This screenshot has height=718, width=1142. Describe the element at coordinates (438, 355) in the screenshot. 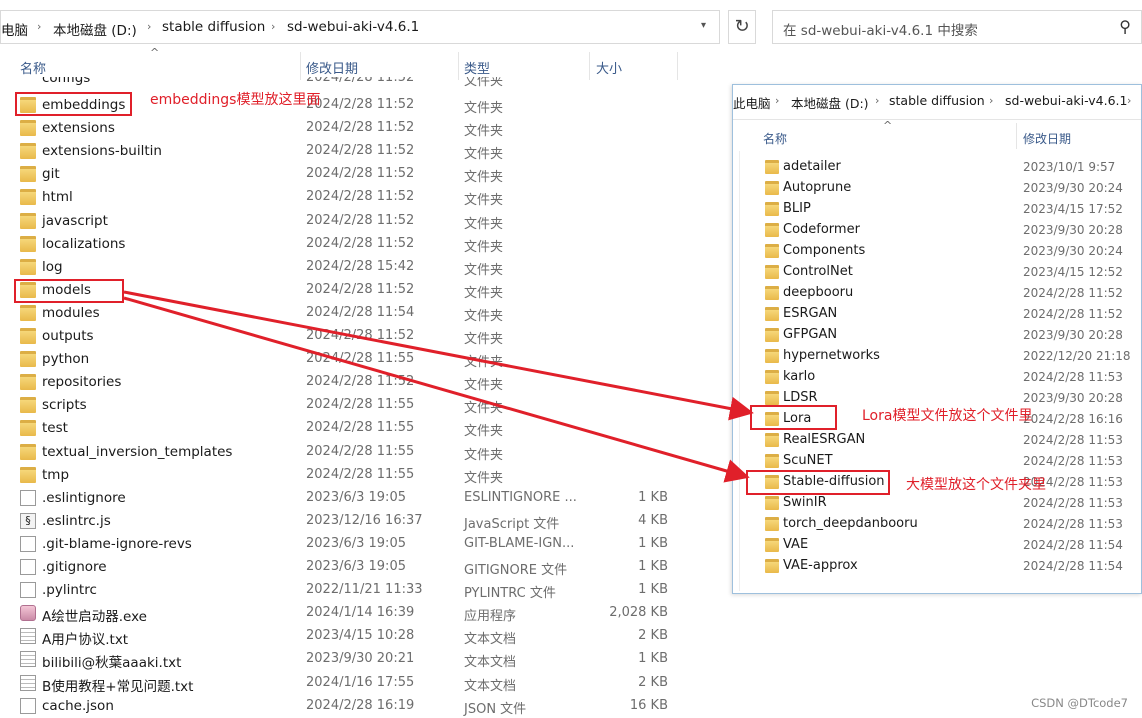

I see `arrow-to-lora` at that location.